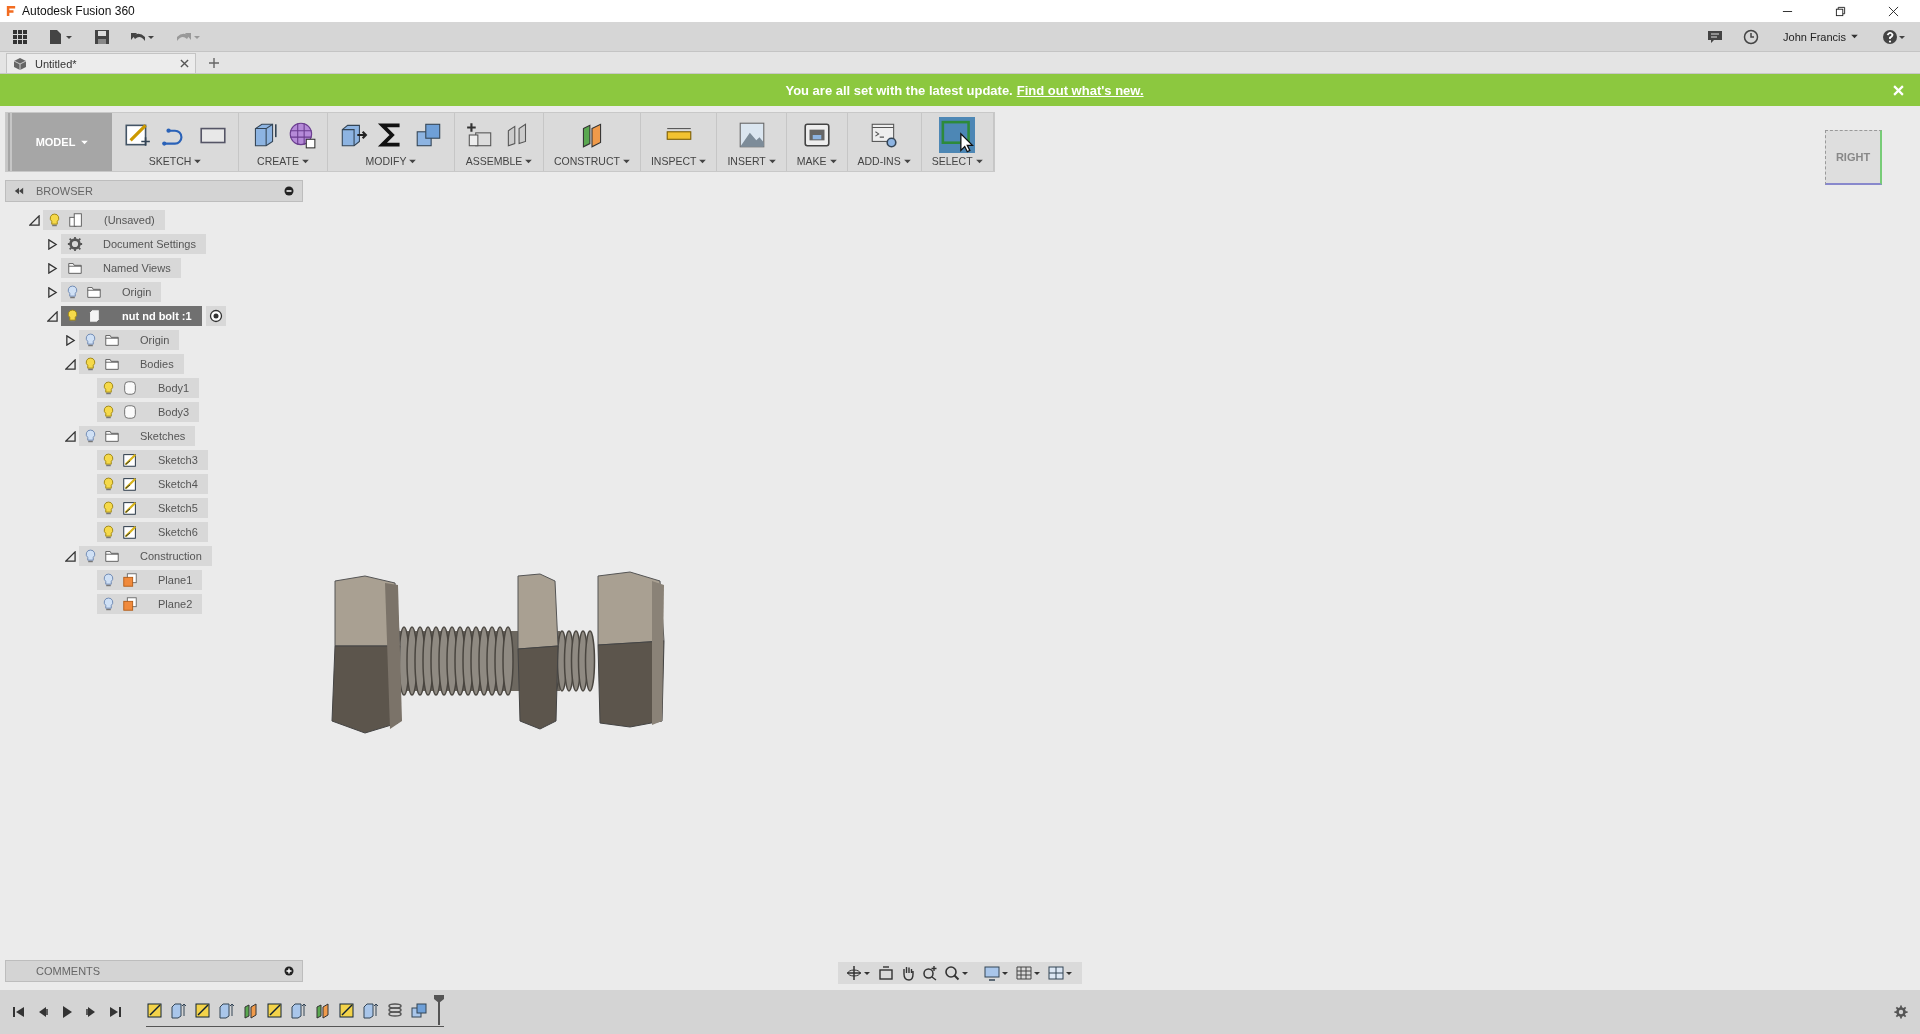 The height and width of the screenshot is (1034, 1920). Describe the element at coordinates (1751, 36) in the screenshot. I see `clock-icon` at that location.